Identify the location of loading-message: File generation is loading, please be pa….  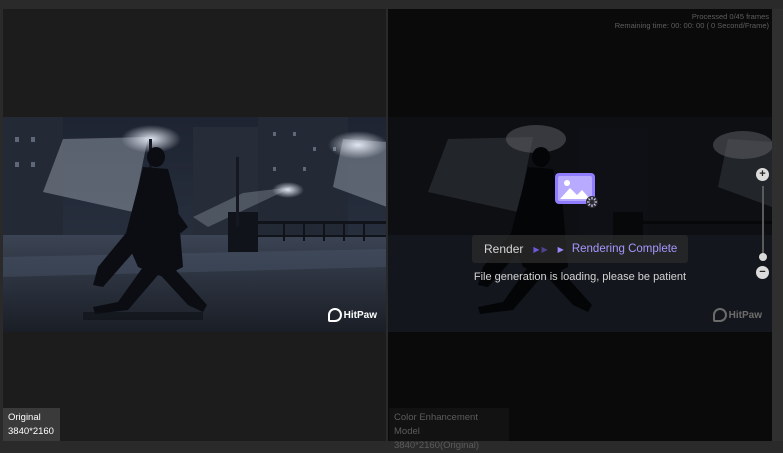
(580, 277).